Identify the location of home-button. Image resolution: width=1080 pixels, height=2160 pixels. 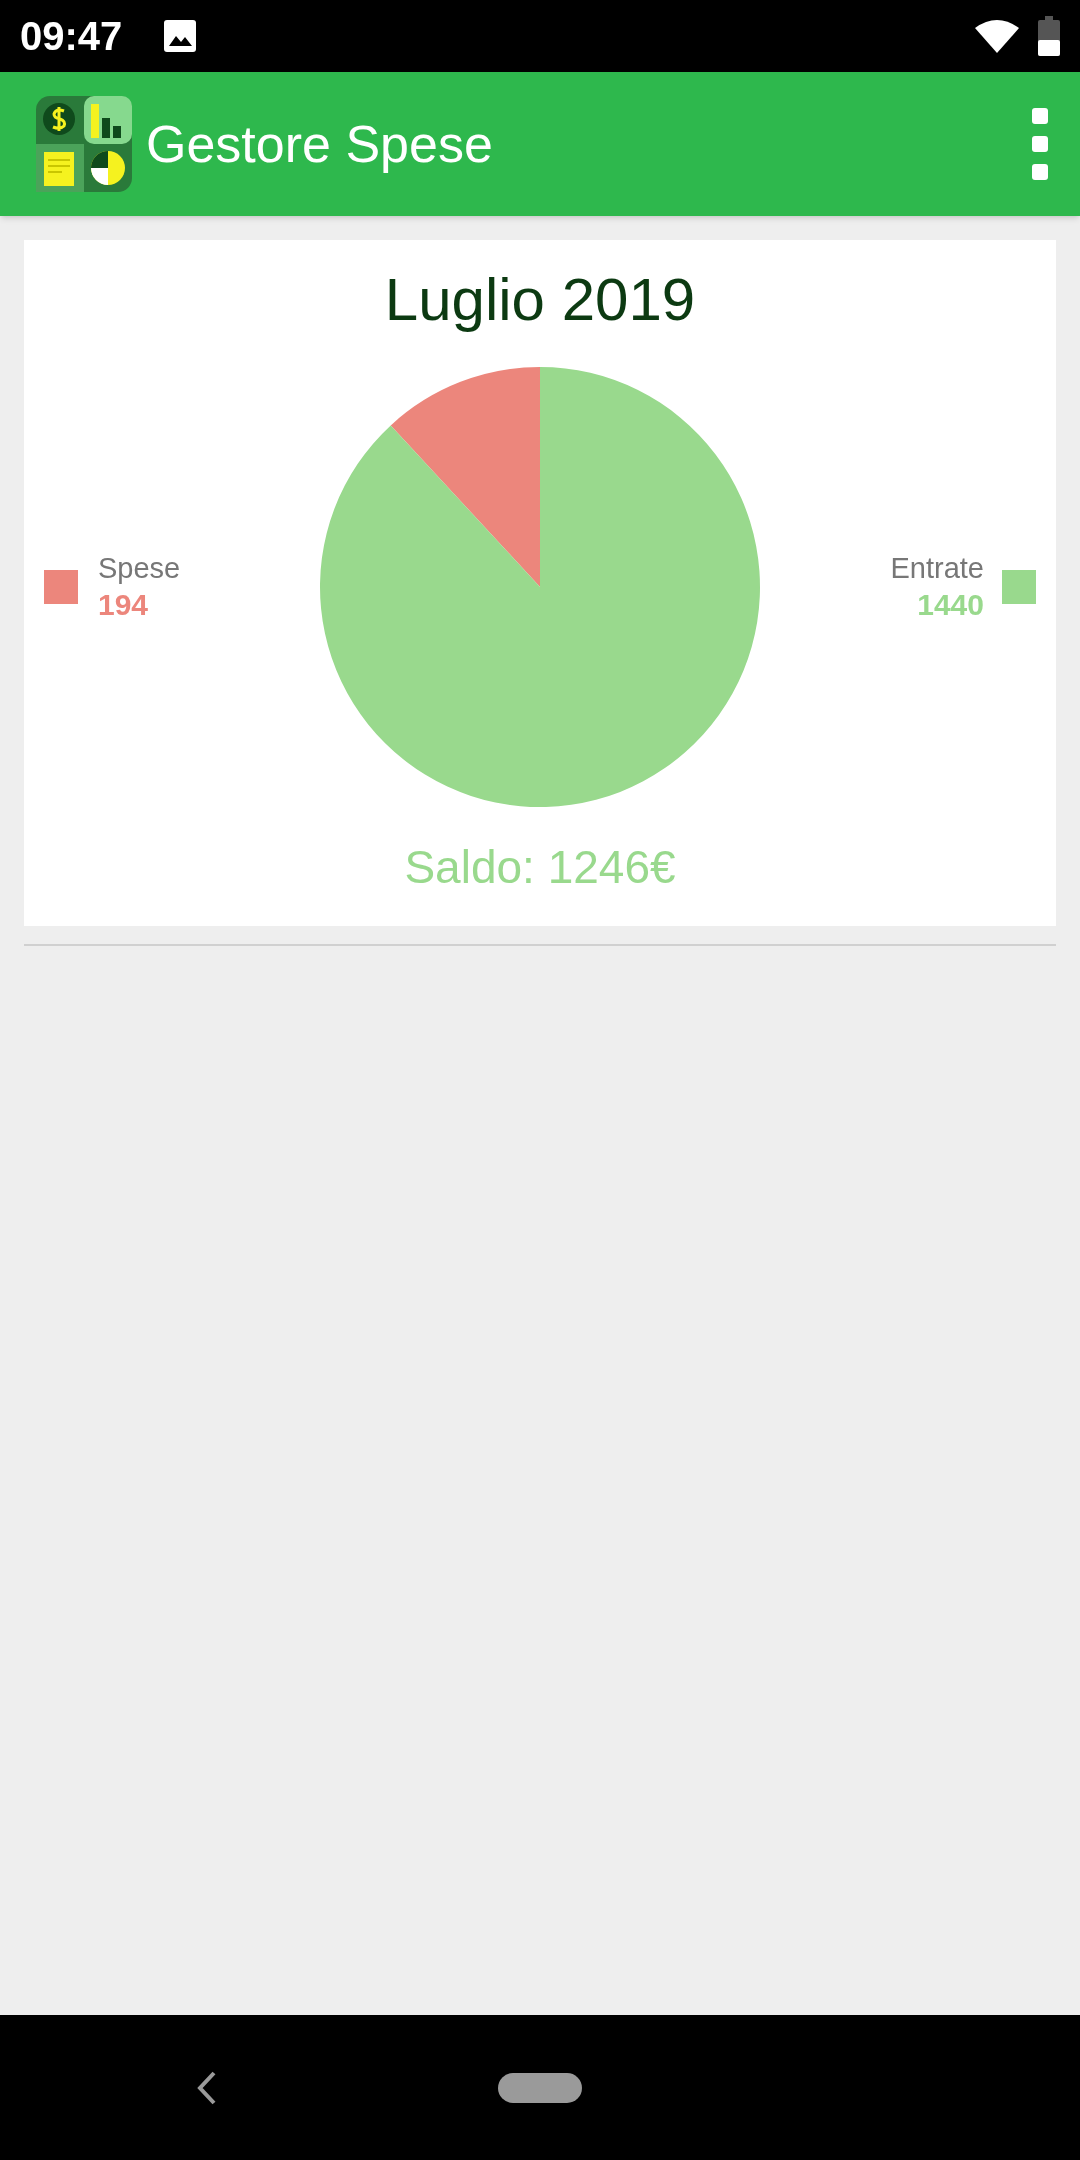
(540, 2087).